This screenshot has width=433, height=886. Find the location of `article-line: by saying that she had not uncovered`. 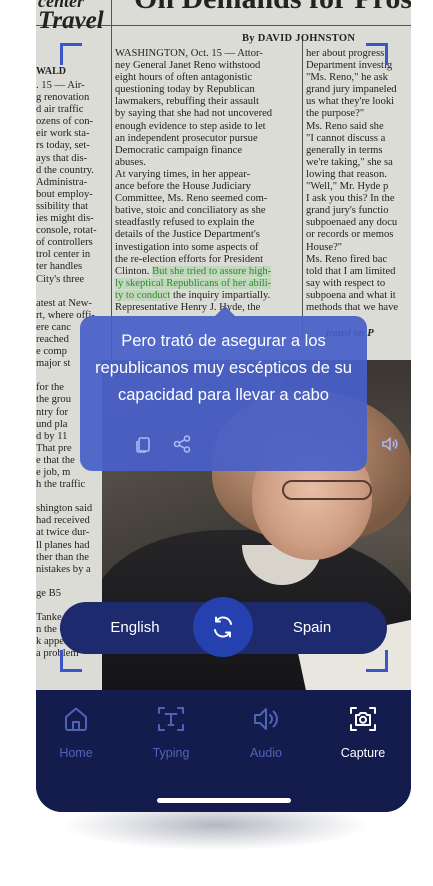

article-line: by saying that she had not uncovered is located at coordinates (194, 114).